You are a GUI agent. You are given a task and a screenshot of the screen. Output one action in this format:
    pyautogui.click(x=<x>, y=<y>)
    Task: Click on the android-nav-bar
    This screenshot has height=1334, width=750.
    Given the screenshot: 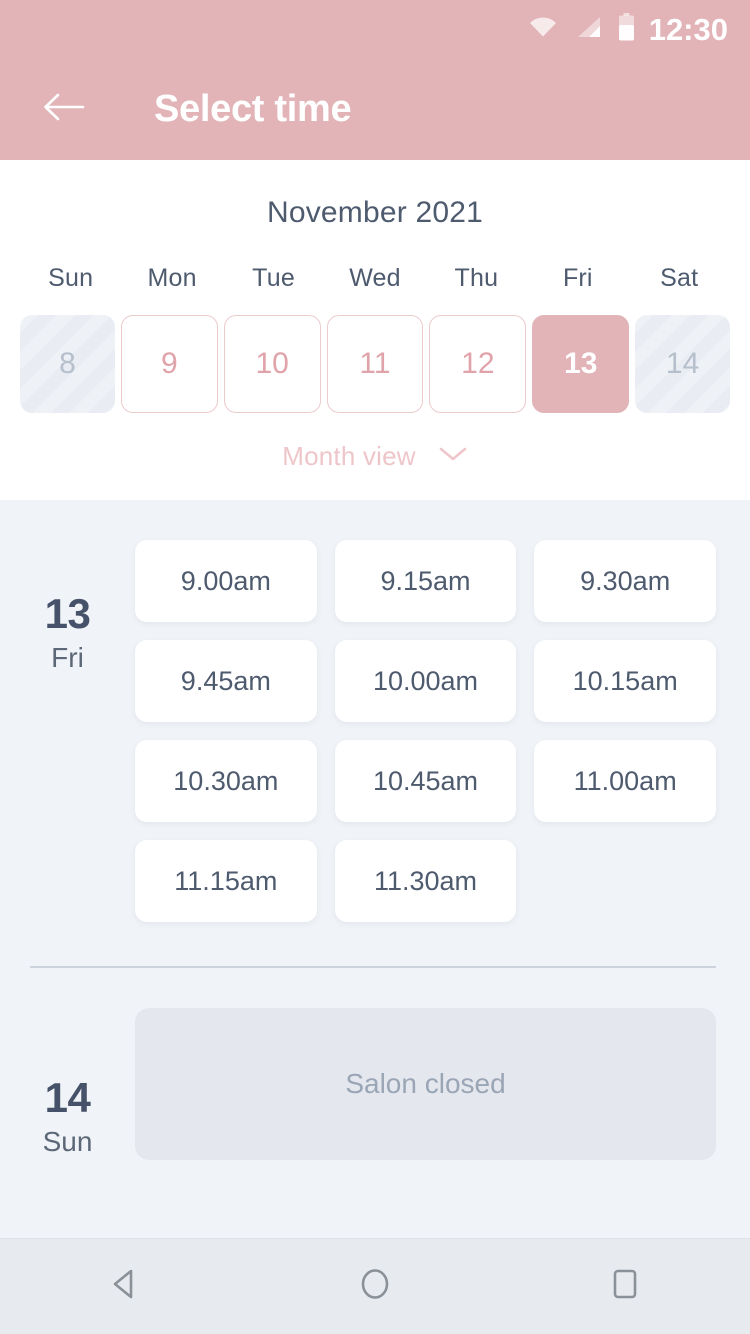 What is the action you would take?
    pyautogui.click(x=375, y=1286)
    